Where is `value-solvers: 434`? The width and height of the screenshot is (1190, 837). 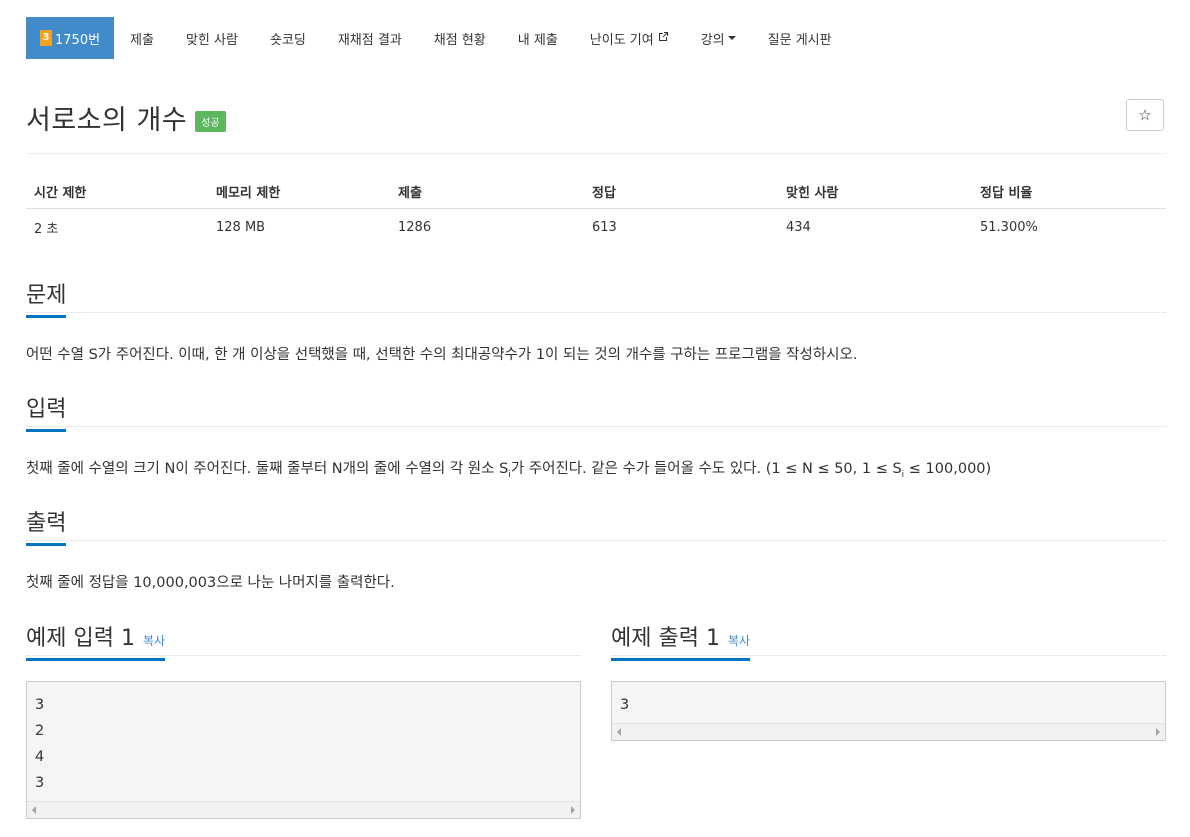
value-solvers: 434 is located at coordinates (798, 227).